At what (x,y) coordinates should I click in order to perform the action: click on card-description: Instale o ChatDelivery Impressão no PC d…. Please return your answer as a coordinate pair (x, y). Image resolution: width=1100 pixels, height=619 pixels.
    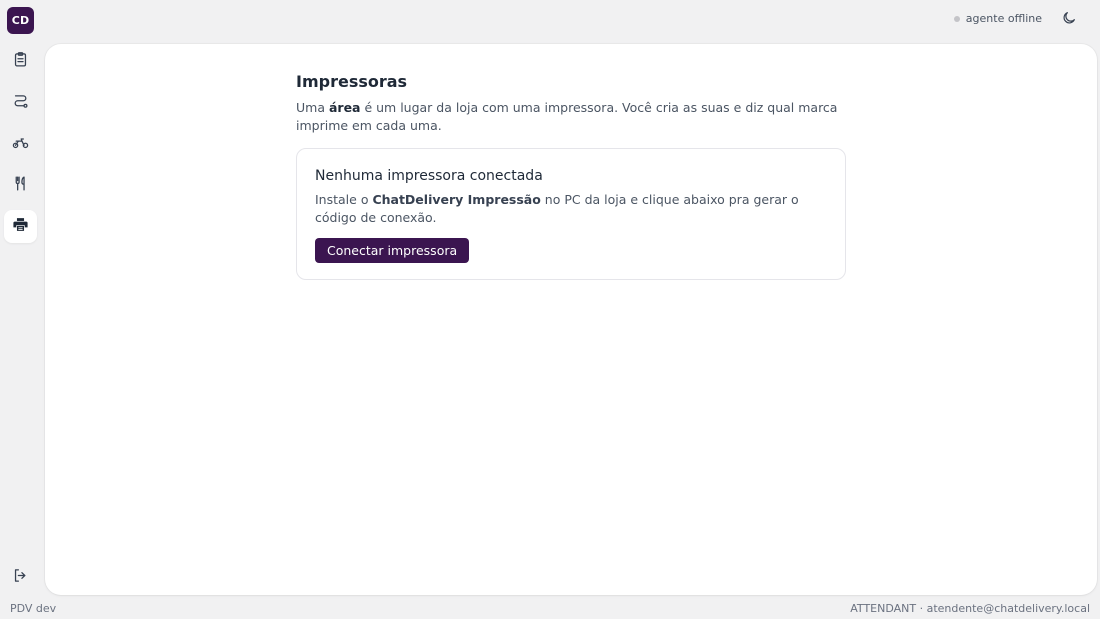
    Looking at the image, I should click on (571, 209).